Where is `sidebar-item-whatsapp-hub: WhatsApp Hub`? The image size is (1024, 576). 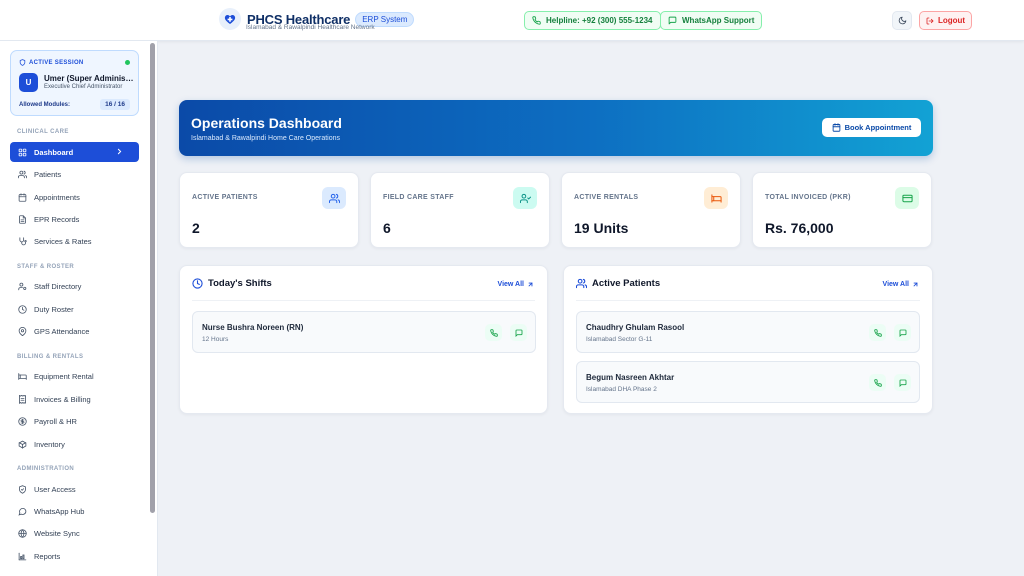 sidebar-item-whatsapp-hub: WhatsApp Hub is located at coordinates (74, 511).